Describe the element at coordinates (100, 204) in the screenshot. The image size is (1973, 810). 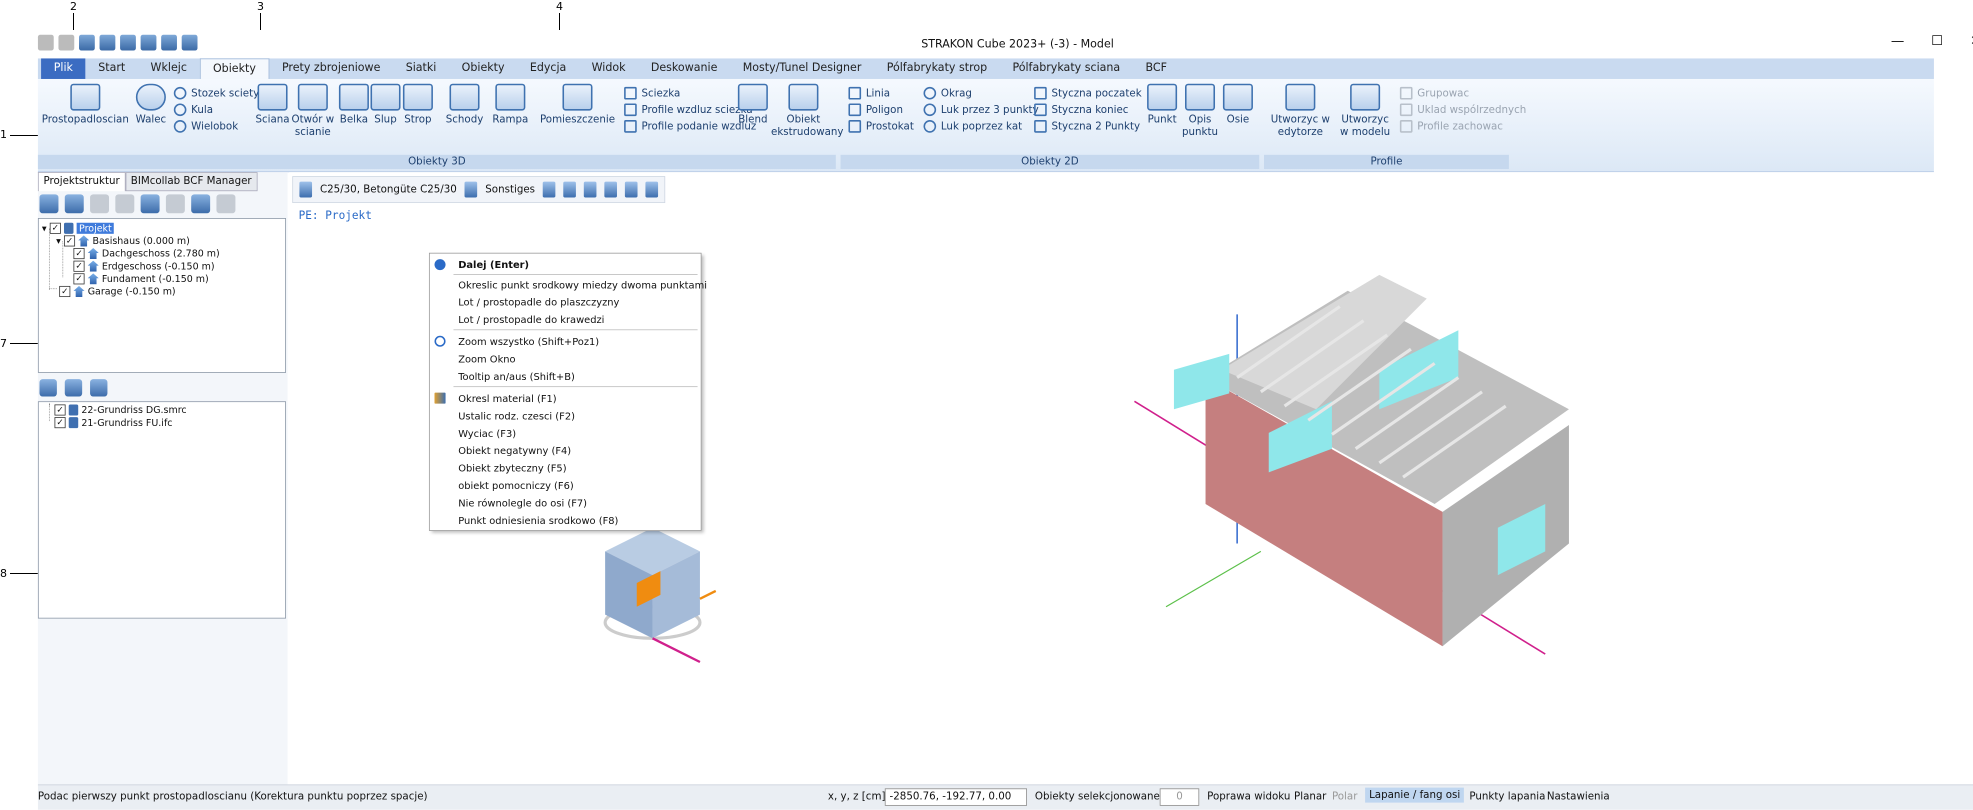
I see `level-up-disabled-icon` at that location.